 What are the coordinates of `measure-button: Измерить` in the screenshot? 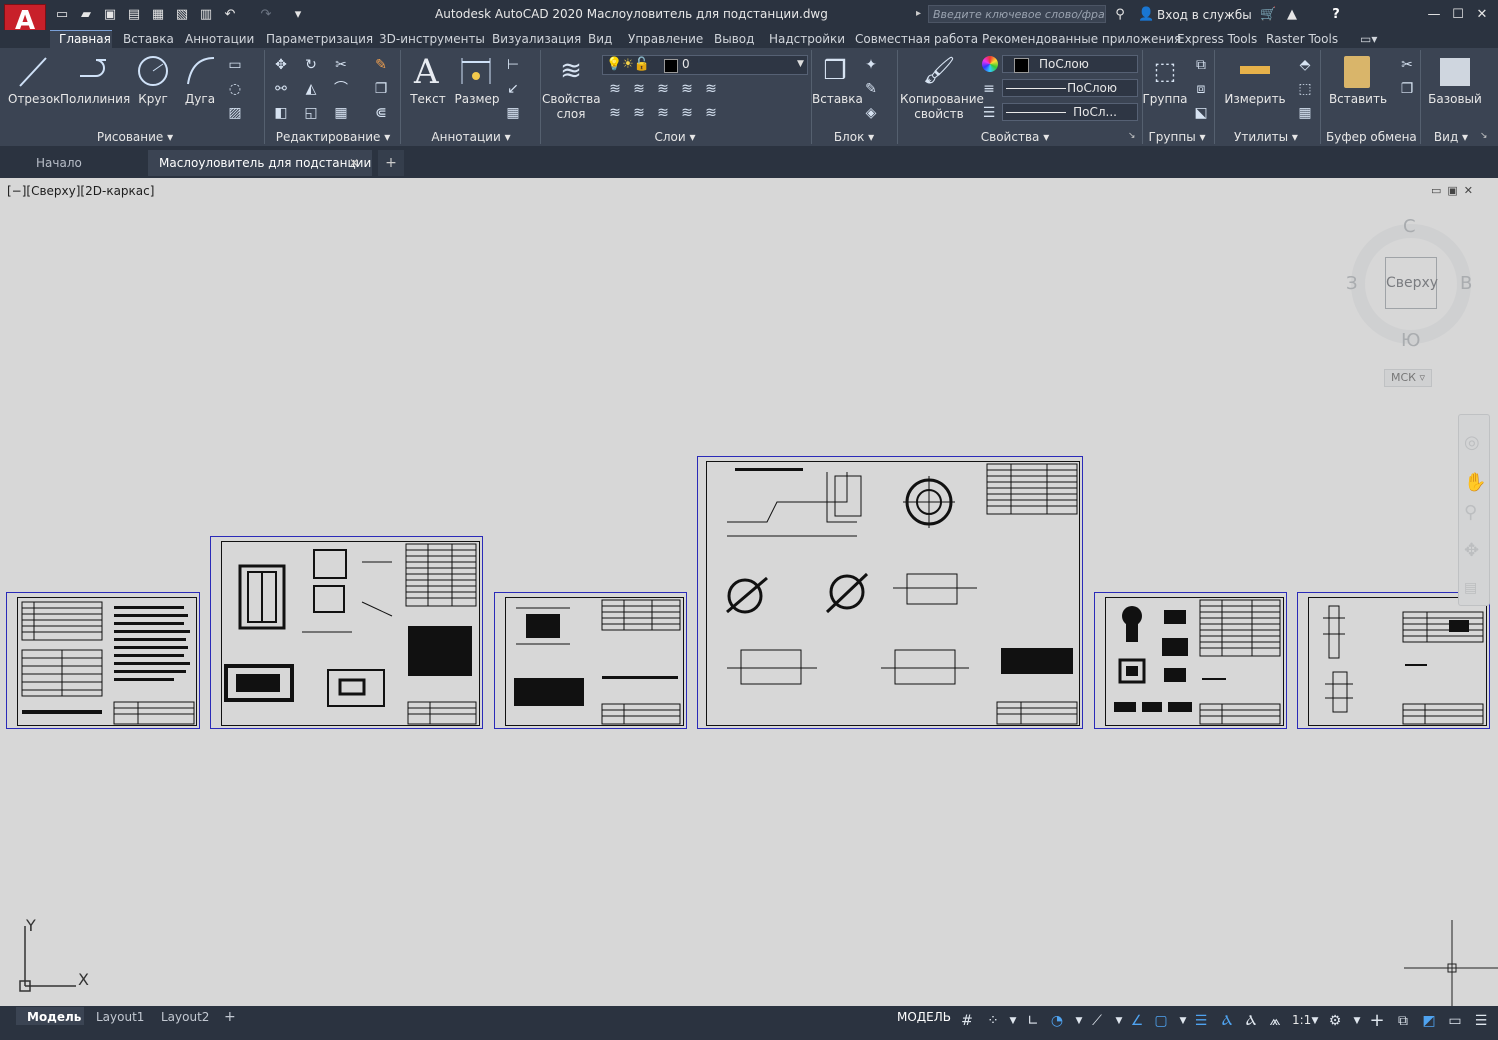 It's located at (1255, 99).